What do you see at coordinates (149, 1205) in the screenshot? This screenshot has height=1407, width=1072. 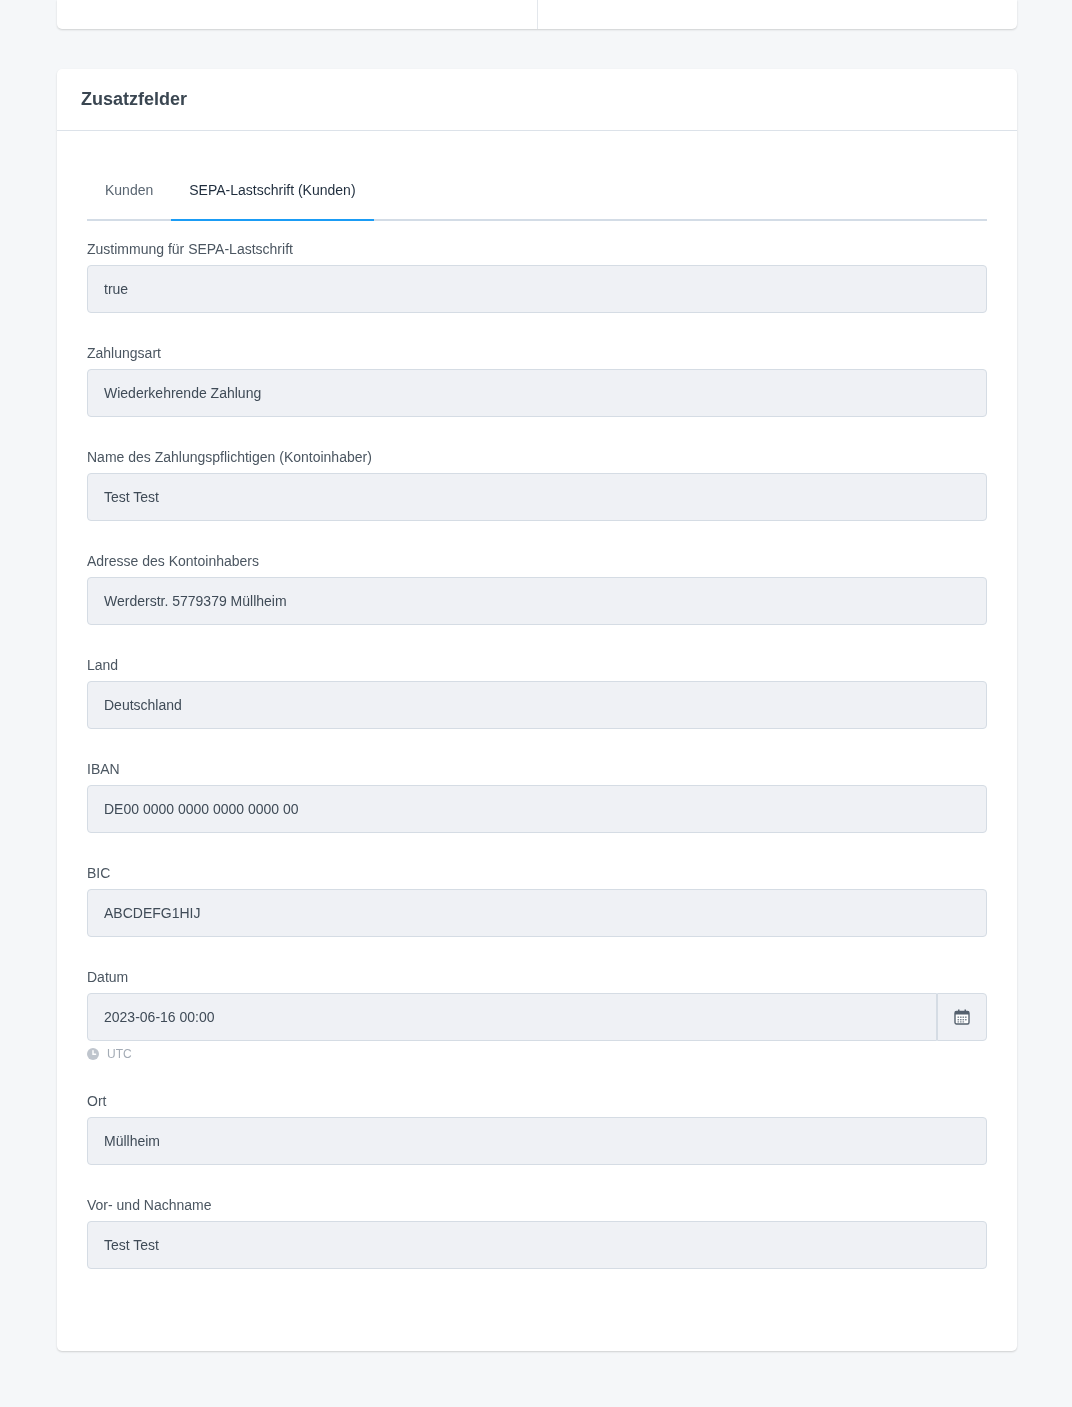 I see `field-label: Vor- und Nachname` at bounding box center [149, 1205].